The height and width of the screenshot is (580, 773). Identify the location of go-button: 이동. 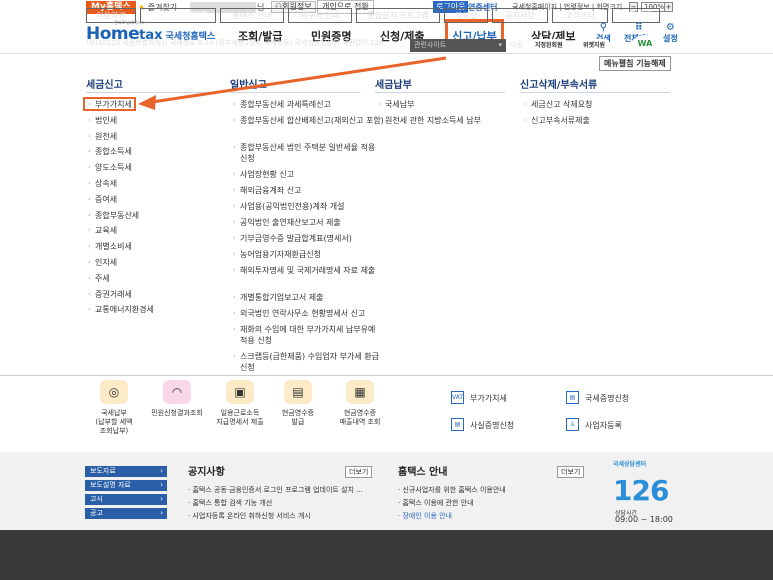
(516, 45).